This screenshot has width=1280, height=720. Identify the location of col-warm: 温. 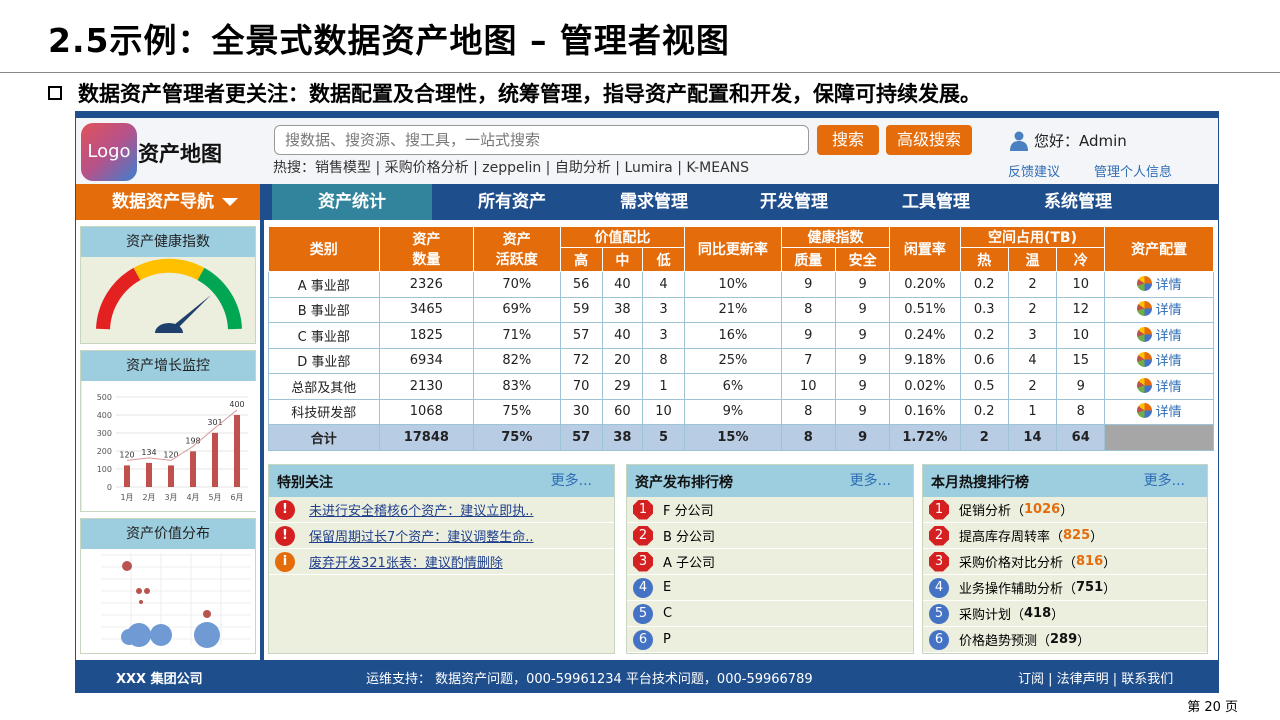
(1032, 259).